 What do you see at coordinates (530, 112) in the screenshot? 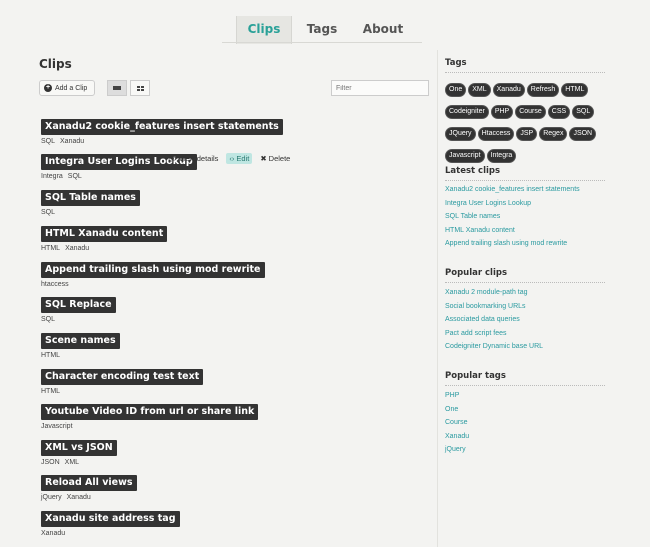
I see `tag-pill: Course` at bounding box center [530, 112].